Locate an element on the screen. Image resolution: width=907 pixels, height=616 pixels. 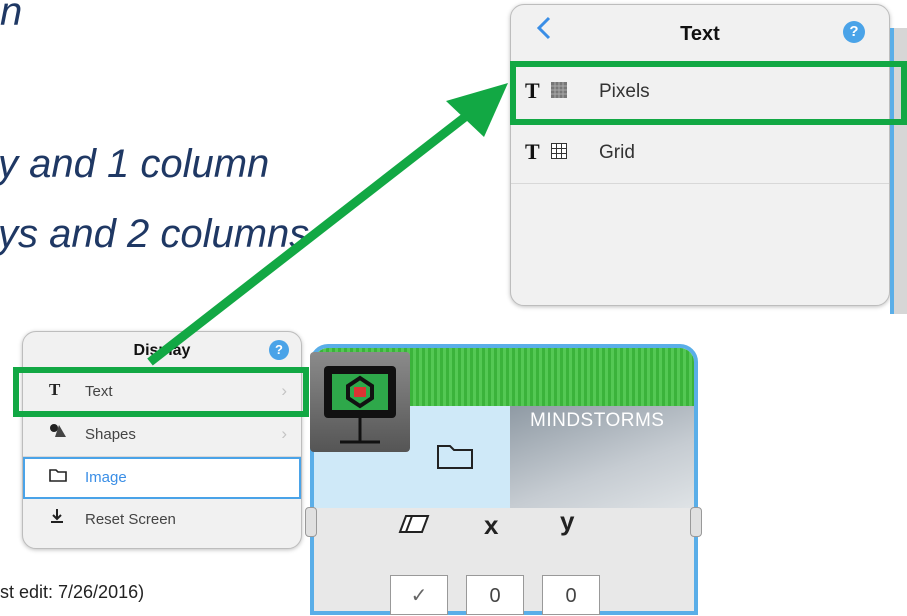
menu-item-image: Image is located at coordinates (162, 478).